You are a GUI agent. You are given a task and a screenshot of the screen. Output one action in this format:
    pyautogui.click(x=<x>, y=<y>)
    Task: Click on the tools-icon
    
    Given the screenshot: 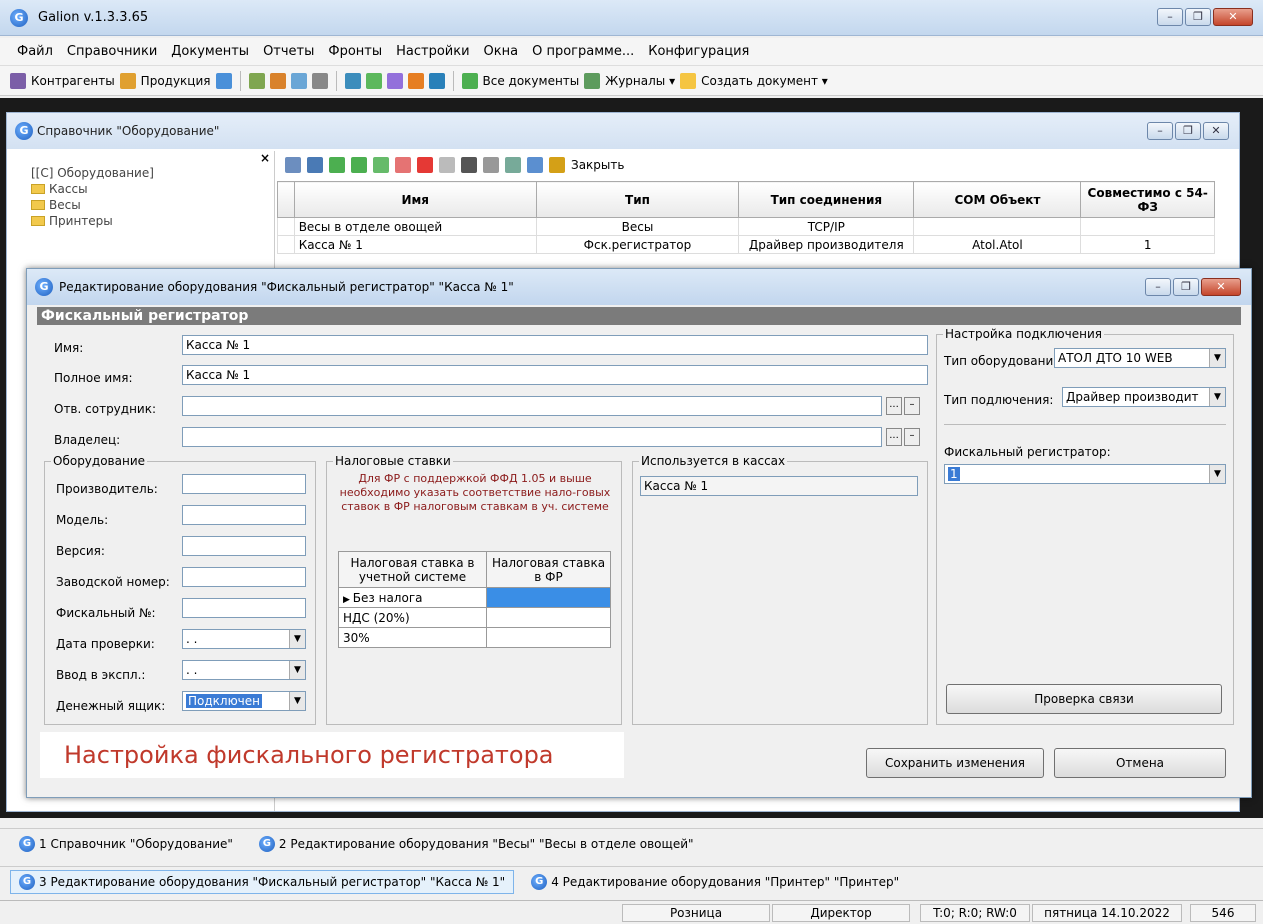 What is the action you would take?
    pyautogui.click(x=277, y=80)
    